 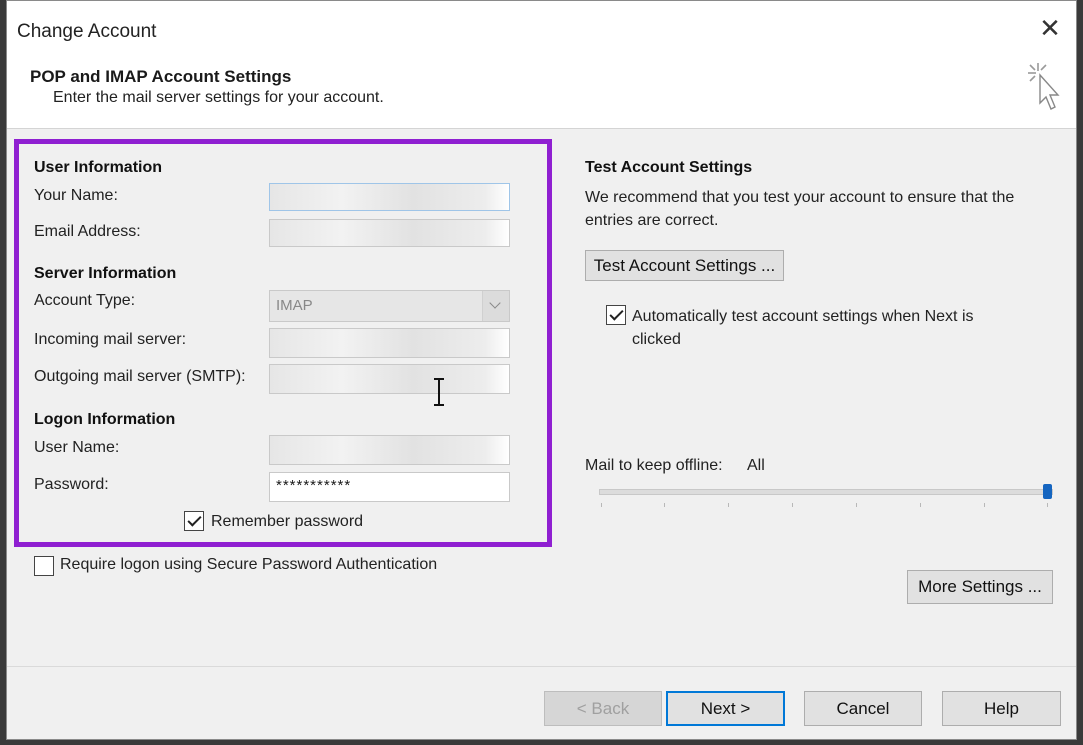 I want to click on page-title: POP and IMAP Account Settings, so click(x=161, y=76).